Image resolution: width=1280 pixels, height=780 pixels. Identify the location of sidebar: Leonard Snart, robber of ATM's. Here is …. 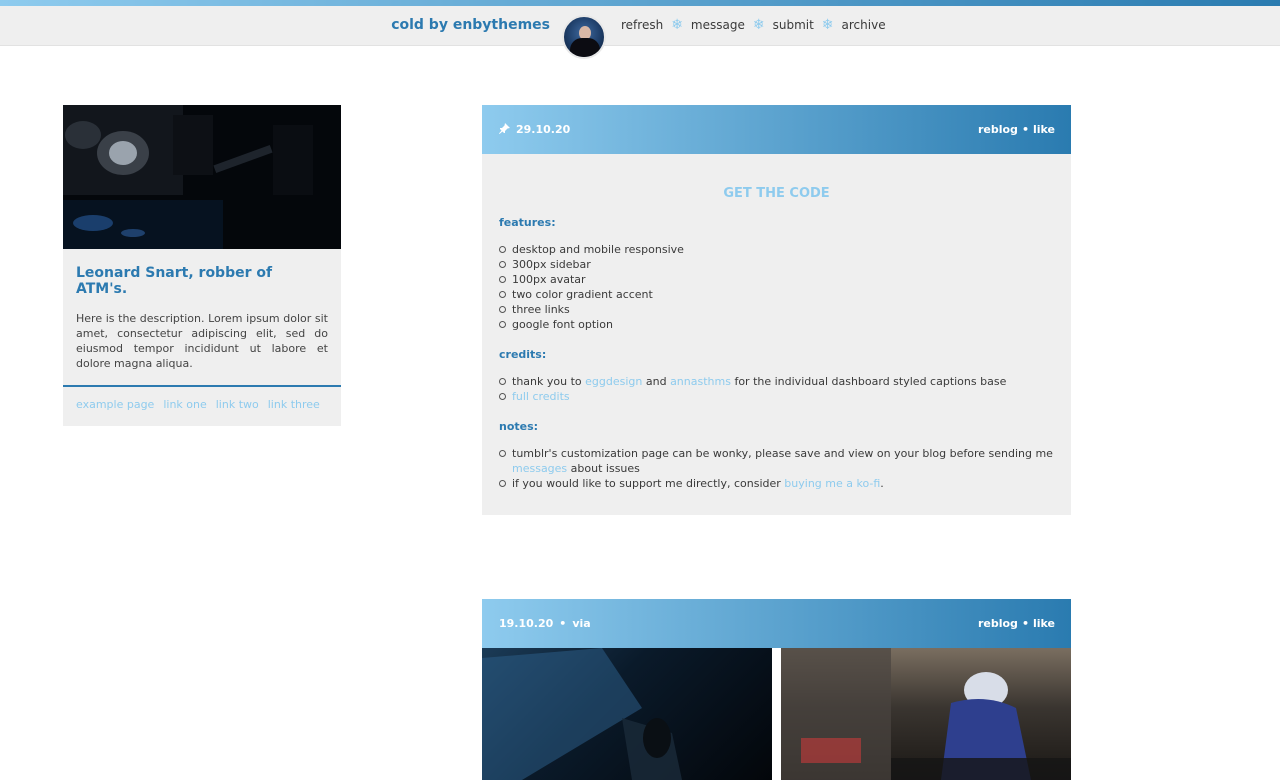
(202, 265).